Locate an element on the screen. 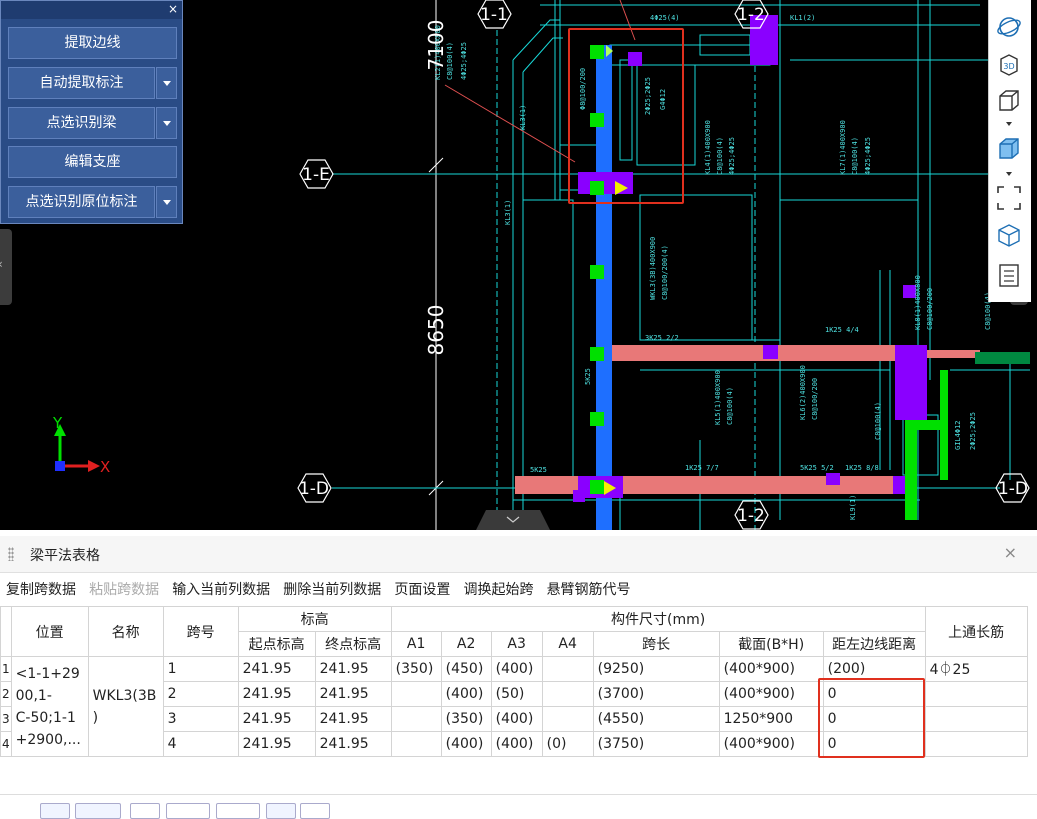 The height and width of the screenshot is (819, 1037). drag-grip-icon is located at coordinates (11, 554).